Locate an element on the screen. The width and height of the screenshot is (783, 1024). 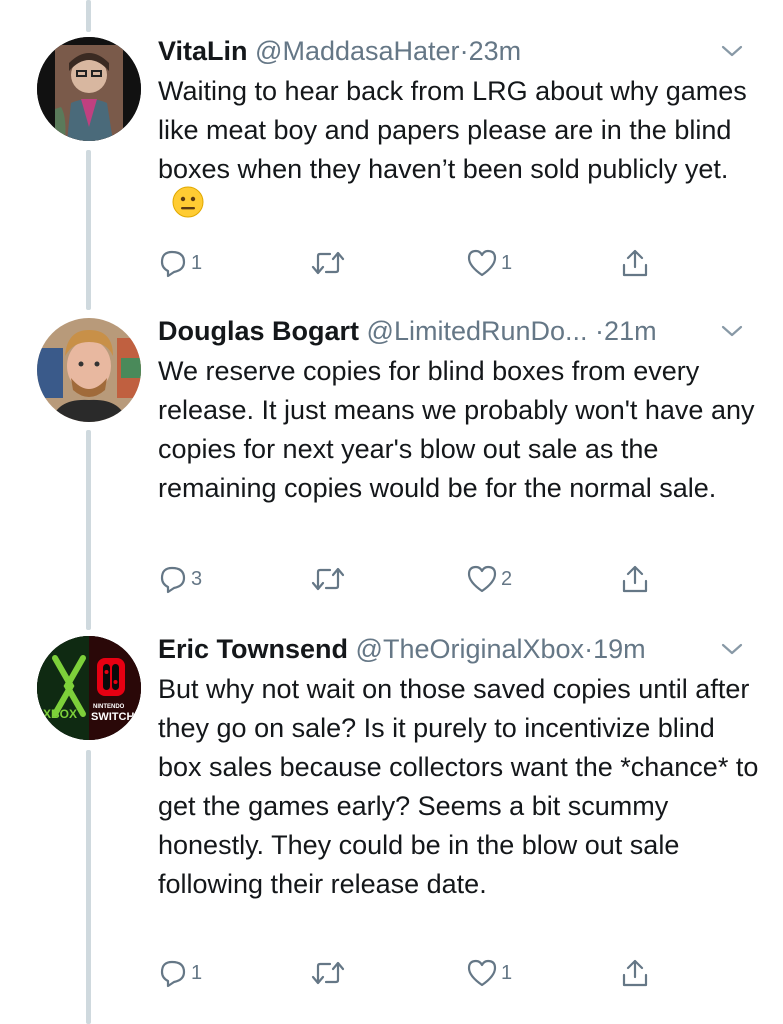
tweet-header: VitaLin @MaddasaHater·23m is located at coordinates (460, 51).